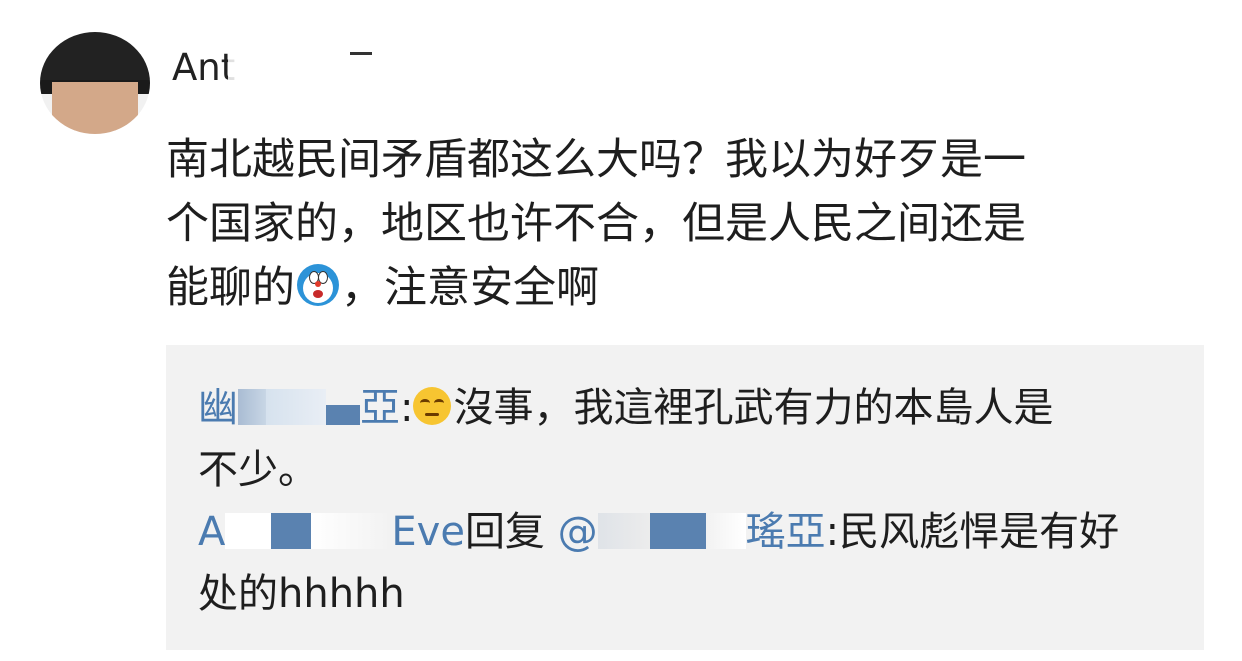  I want to click on reply-item: 幽亞: 沒事，我這裡孔武有力的本島人是 不少。, so click(688, 439).